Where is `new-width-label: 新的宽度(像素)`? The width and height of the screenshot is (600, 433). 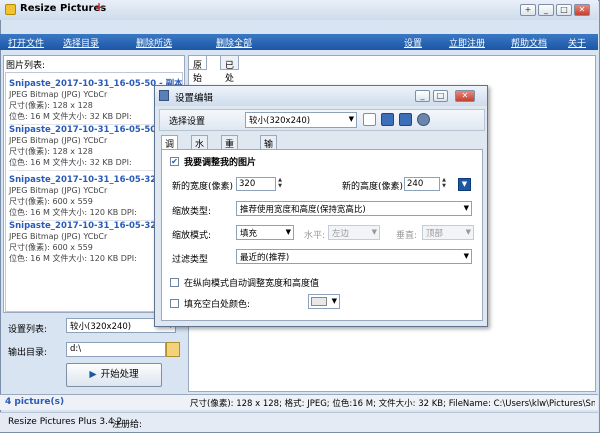
new-width-label: 新的宽度(像素) is located at coordinates (203, 187).